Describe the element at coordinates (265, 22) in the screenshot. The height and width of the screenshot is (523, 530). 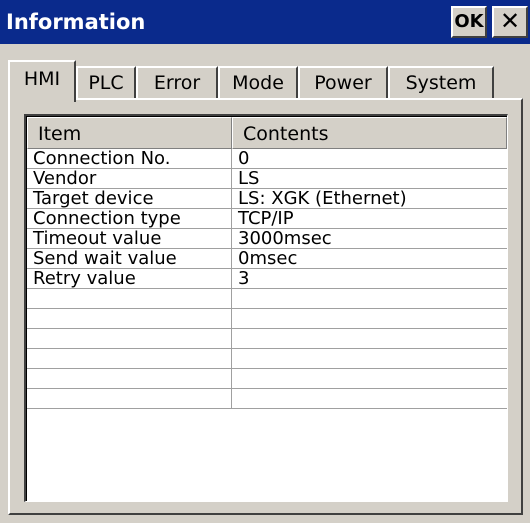
I see `title-bar: Information OK ✕` at that location.